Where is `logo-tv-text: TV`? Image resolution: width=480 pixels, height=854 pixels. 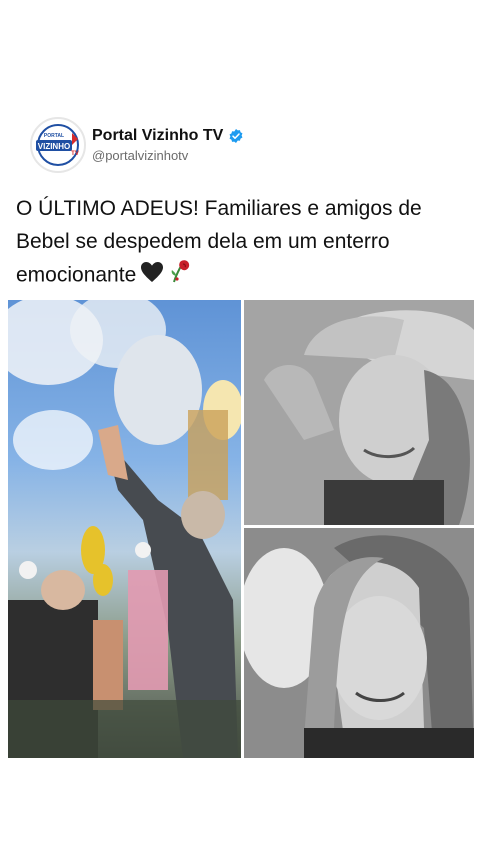
logo-tv-text: TV is located at coordinates (75, 154).